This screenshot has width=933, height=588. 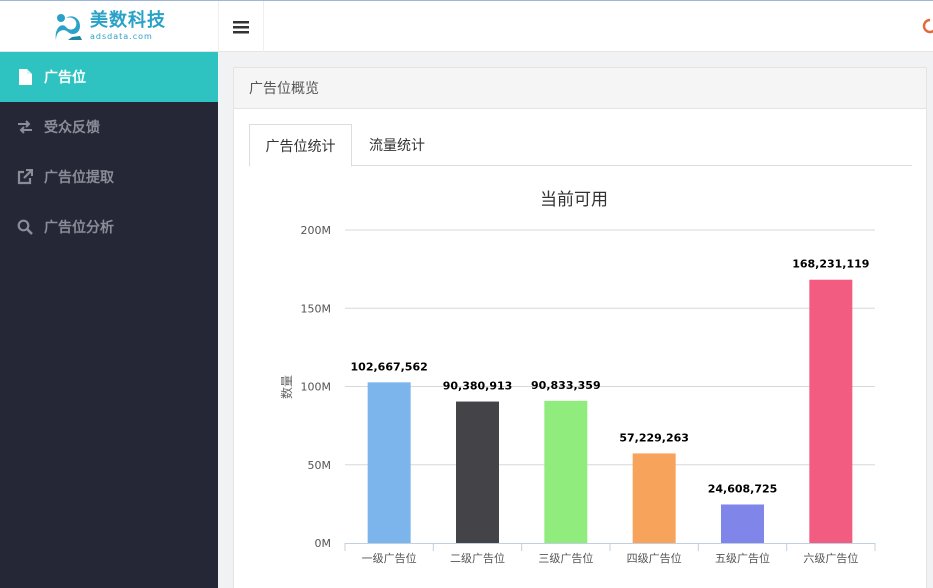 I want to click on y-axis-label: 数量, so click(x=286, y=387).